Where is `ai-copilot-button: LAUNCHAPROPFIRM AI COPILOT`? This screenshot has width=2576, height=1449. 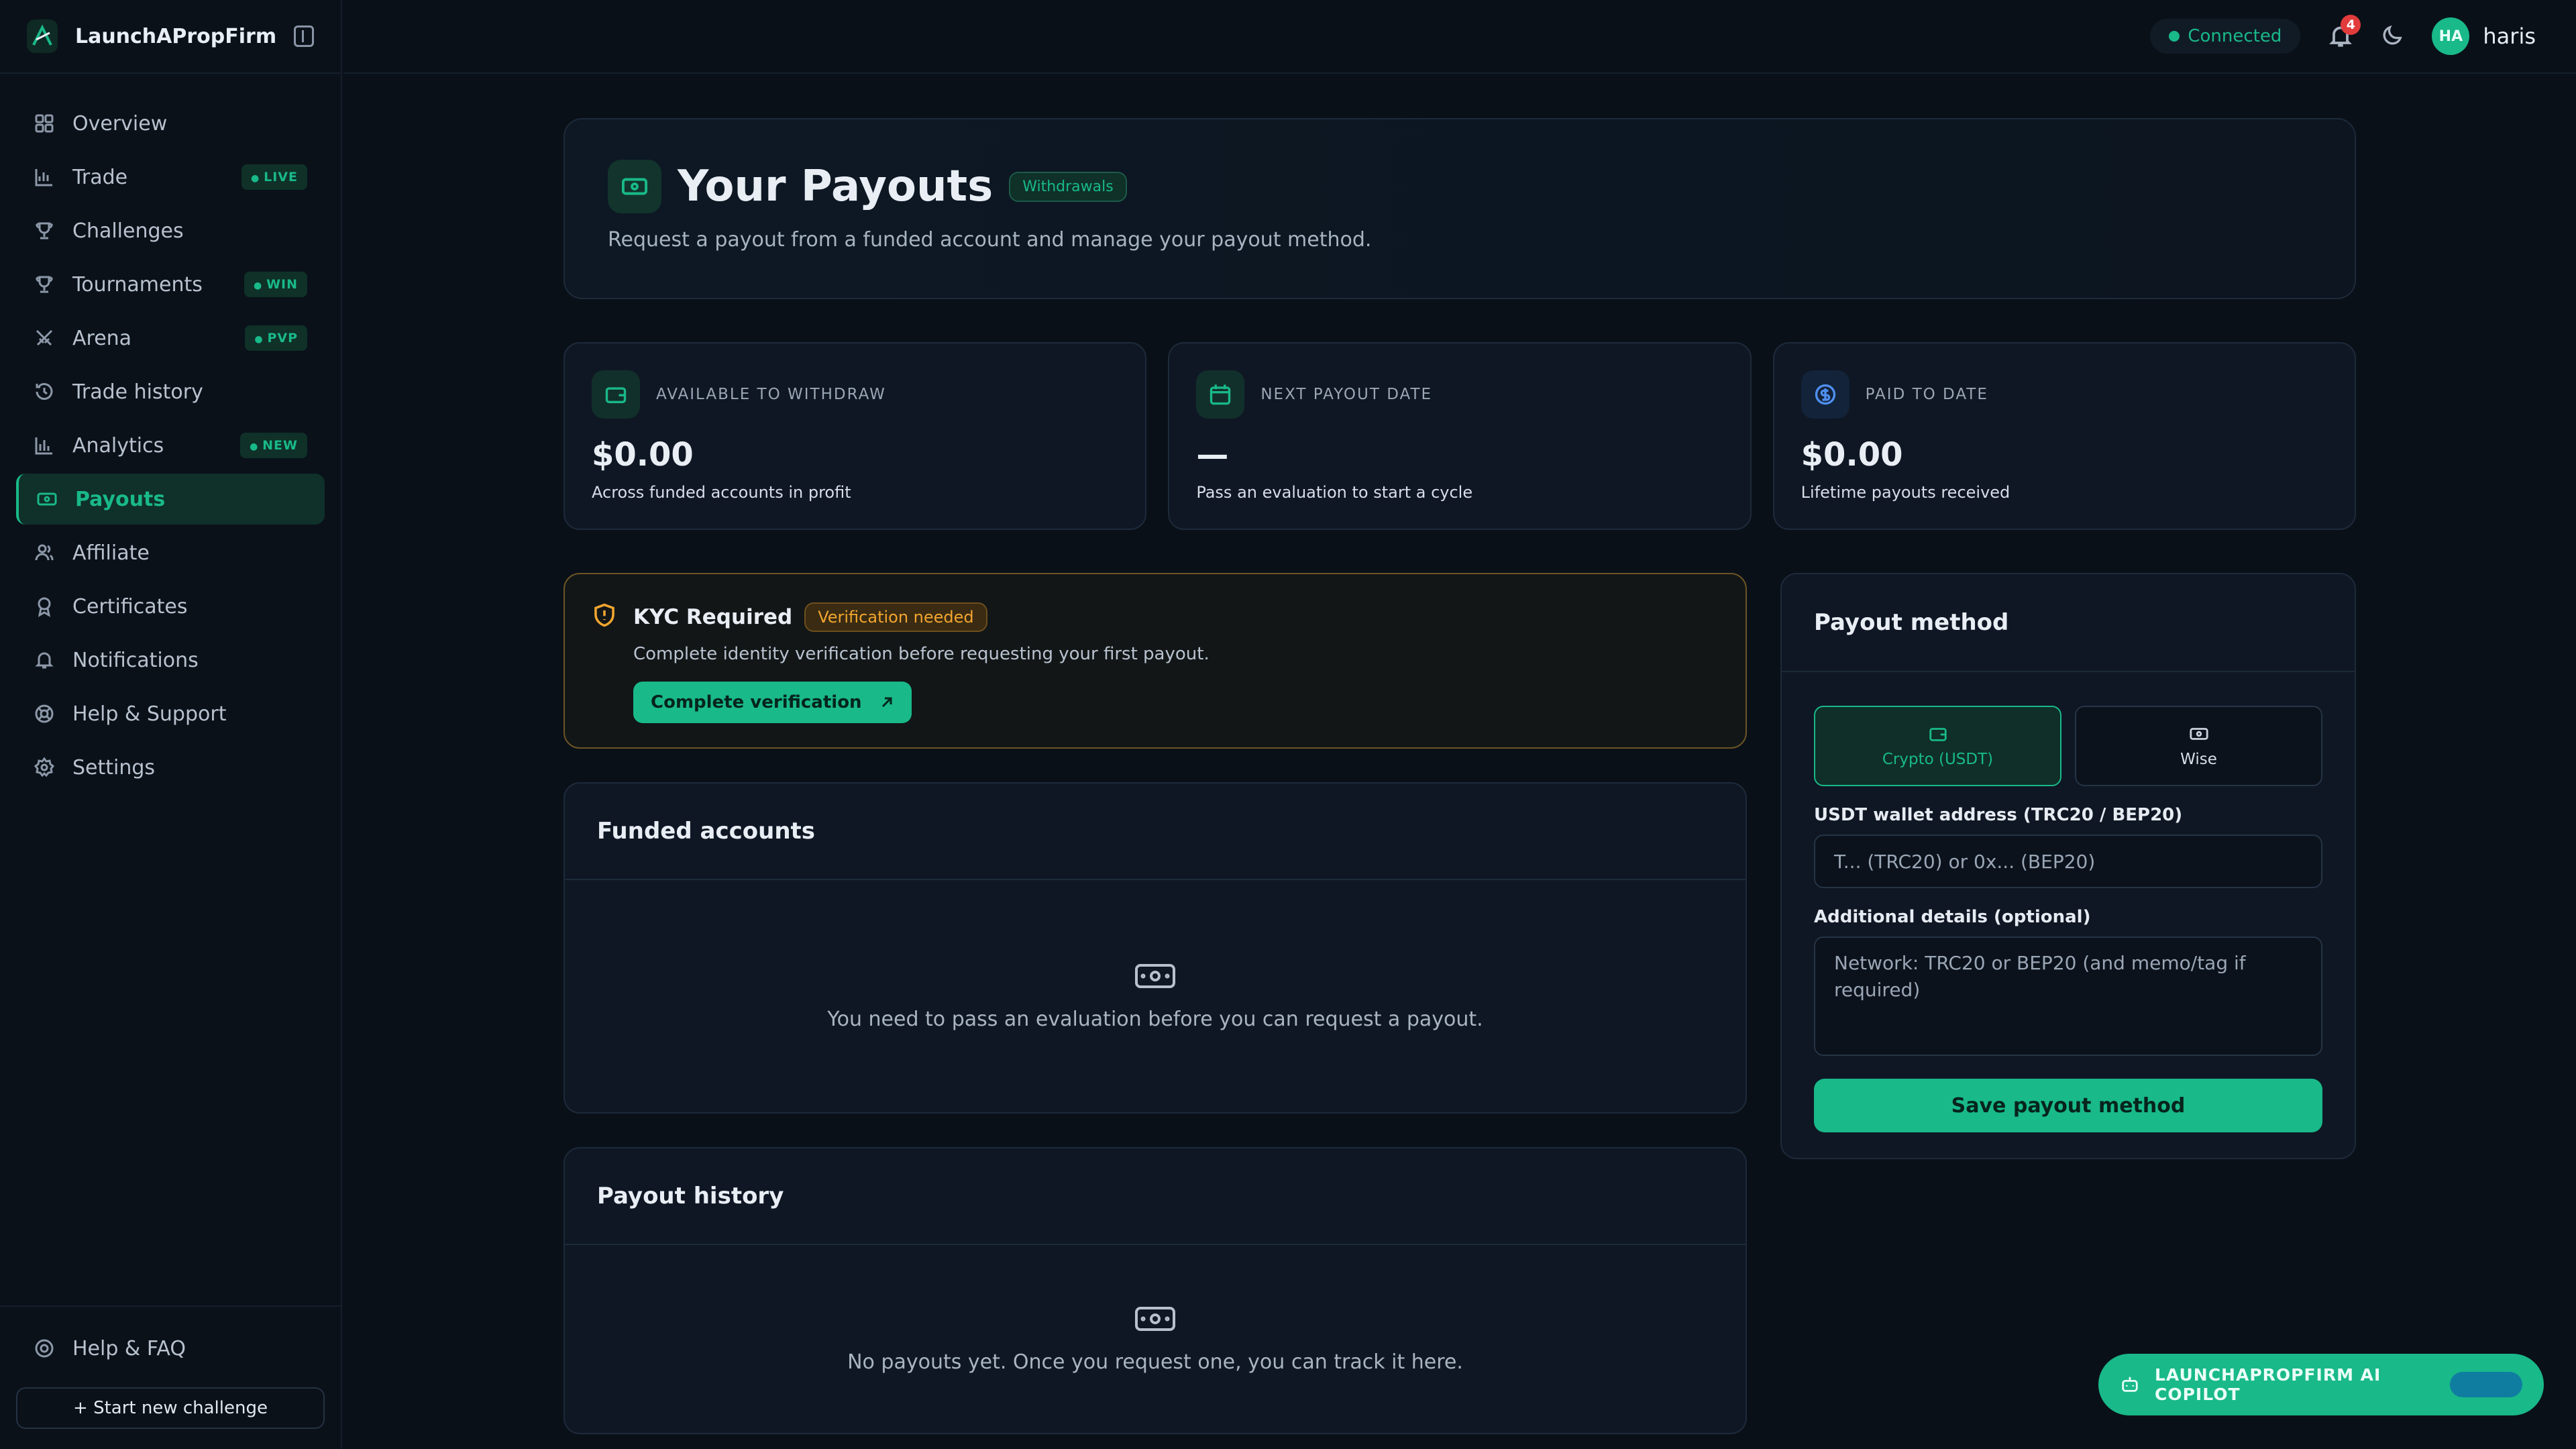 ai-copilot-button: LAUNCHAPROPFIRM AI COPILOT is located at coordinates (2321, 1384).